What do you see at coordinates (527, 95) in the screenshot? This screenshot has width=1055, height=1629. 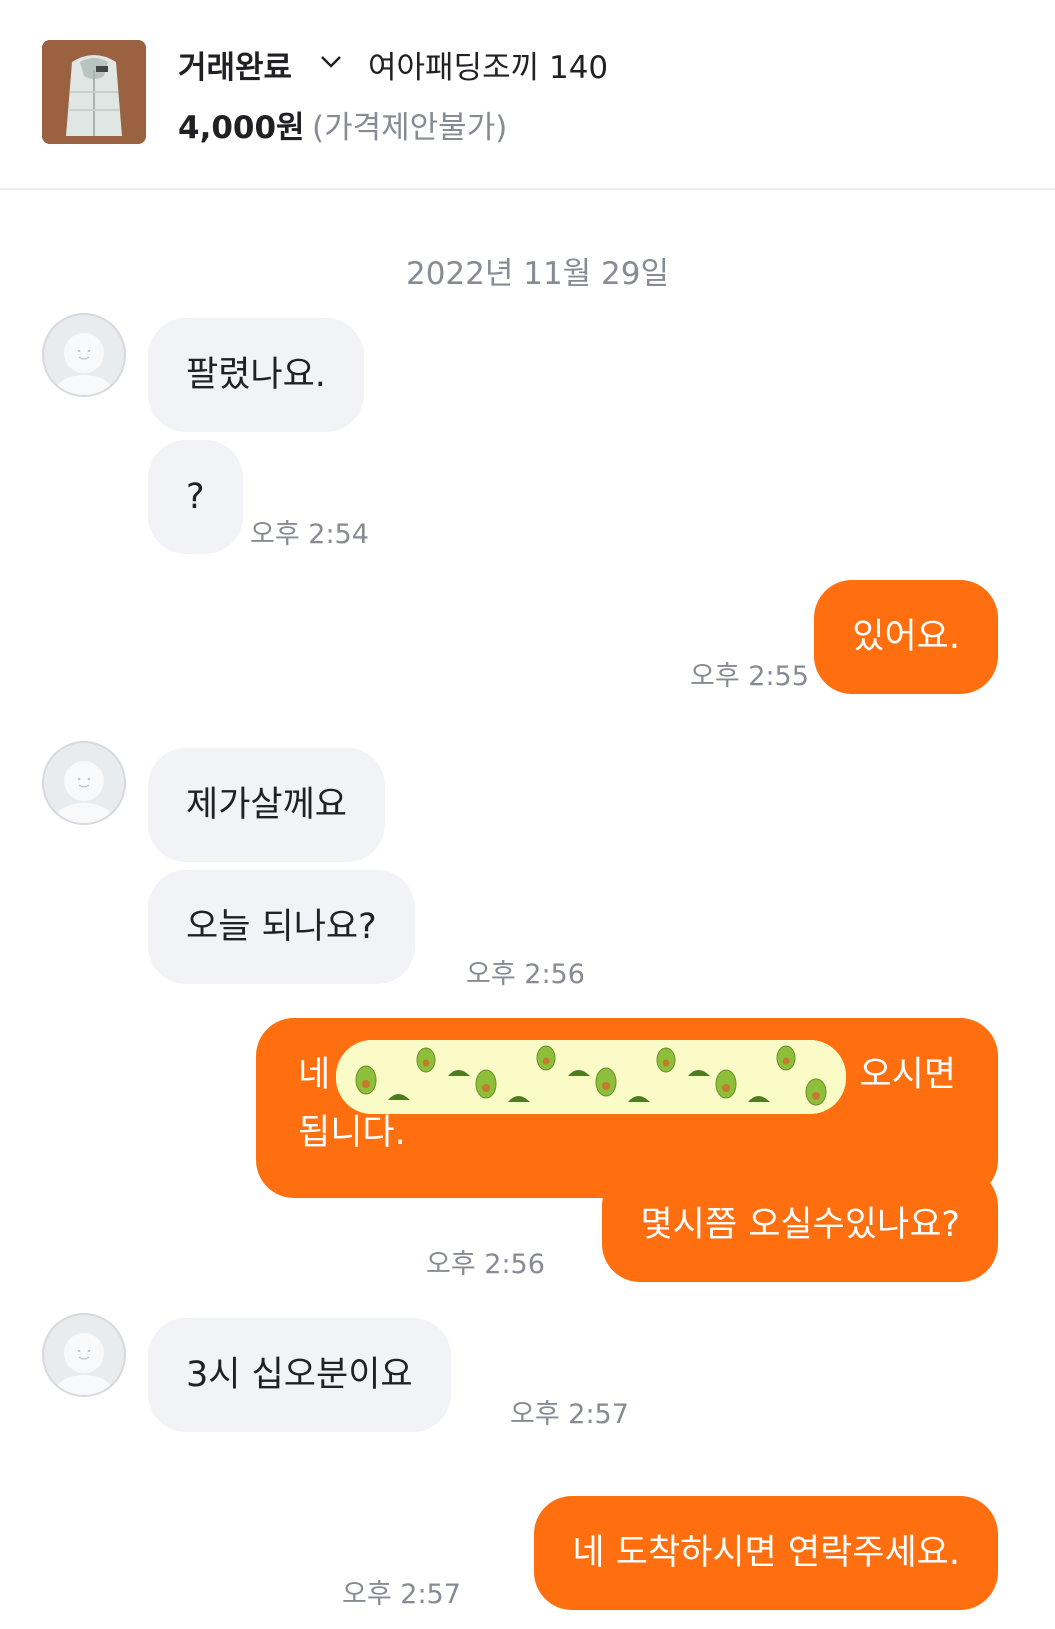 I see `product-header: 거래완료 여아패딩조끼 140 4,000원 (가격제안불가)` at bounding box center [527, 95].